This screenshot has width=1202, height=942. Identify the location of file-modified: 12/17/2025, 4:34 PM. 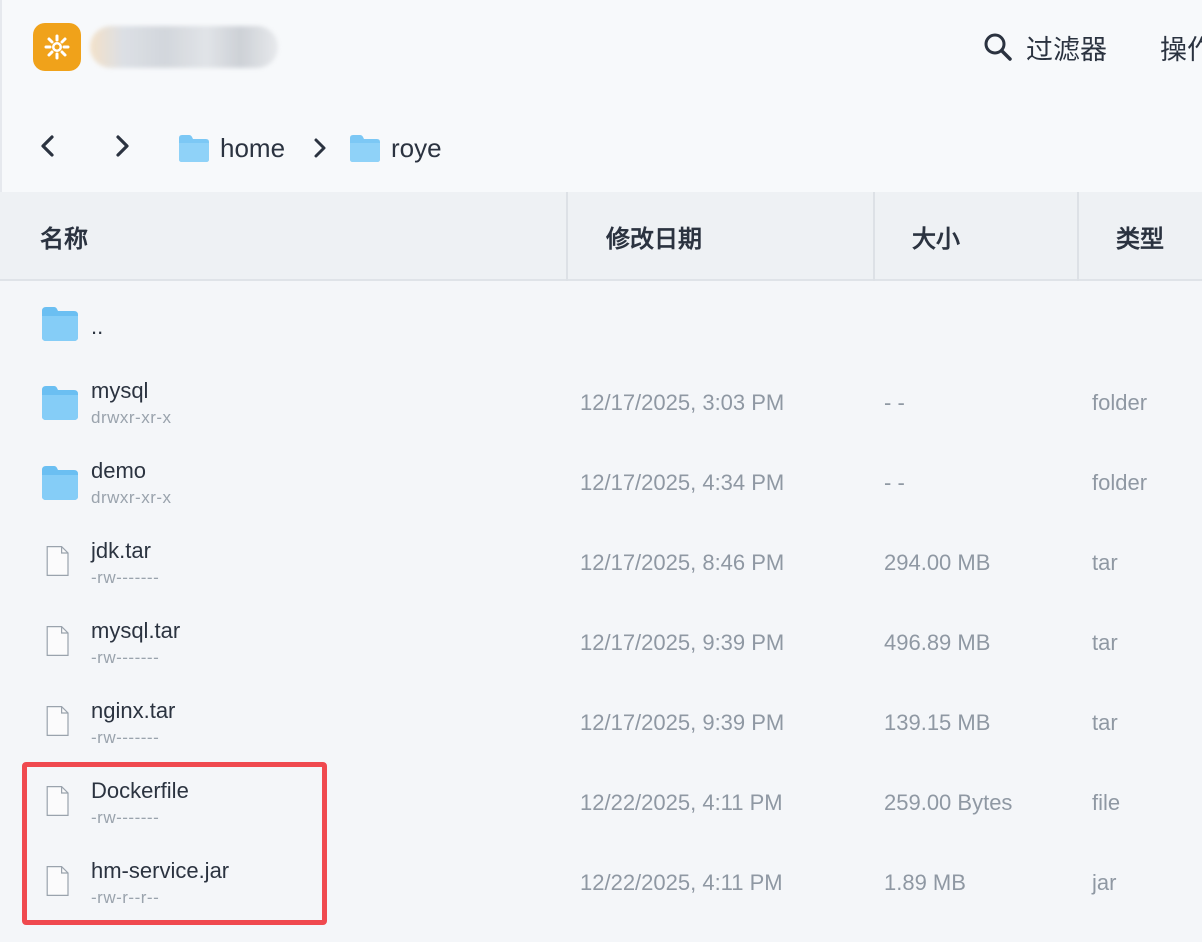
(682, 482).